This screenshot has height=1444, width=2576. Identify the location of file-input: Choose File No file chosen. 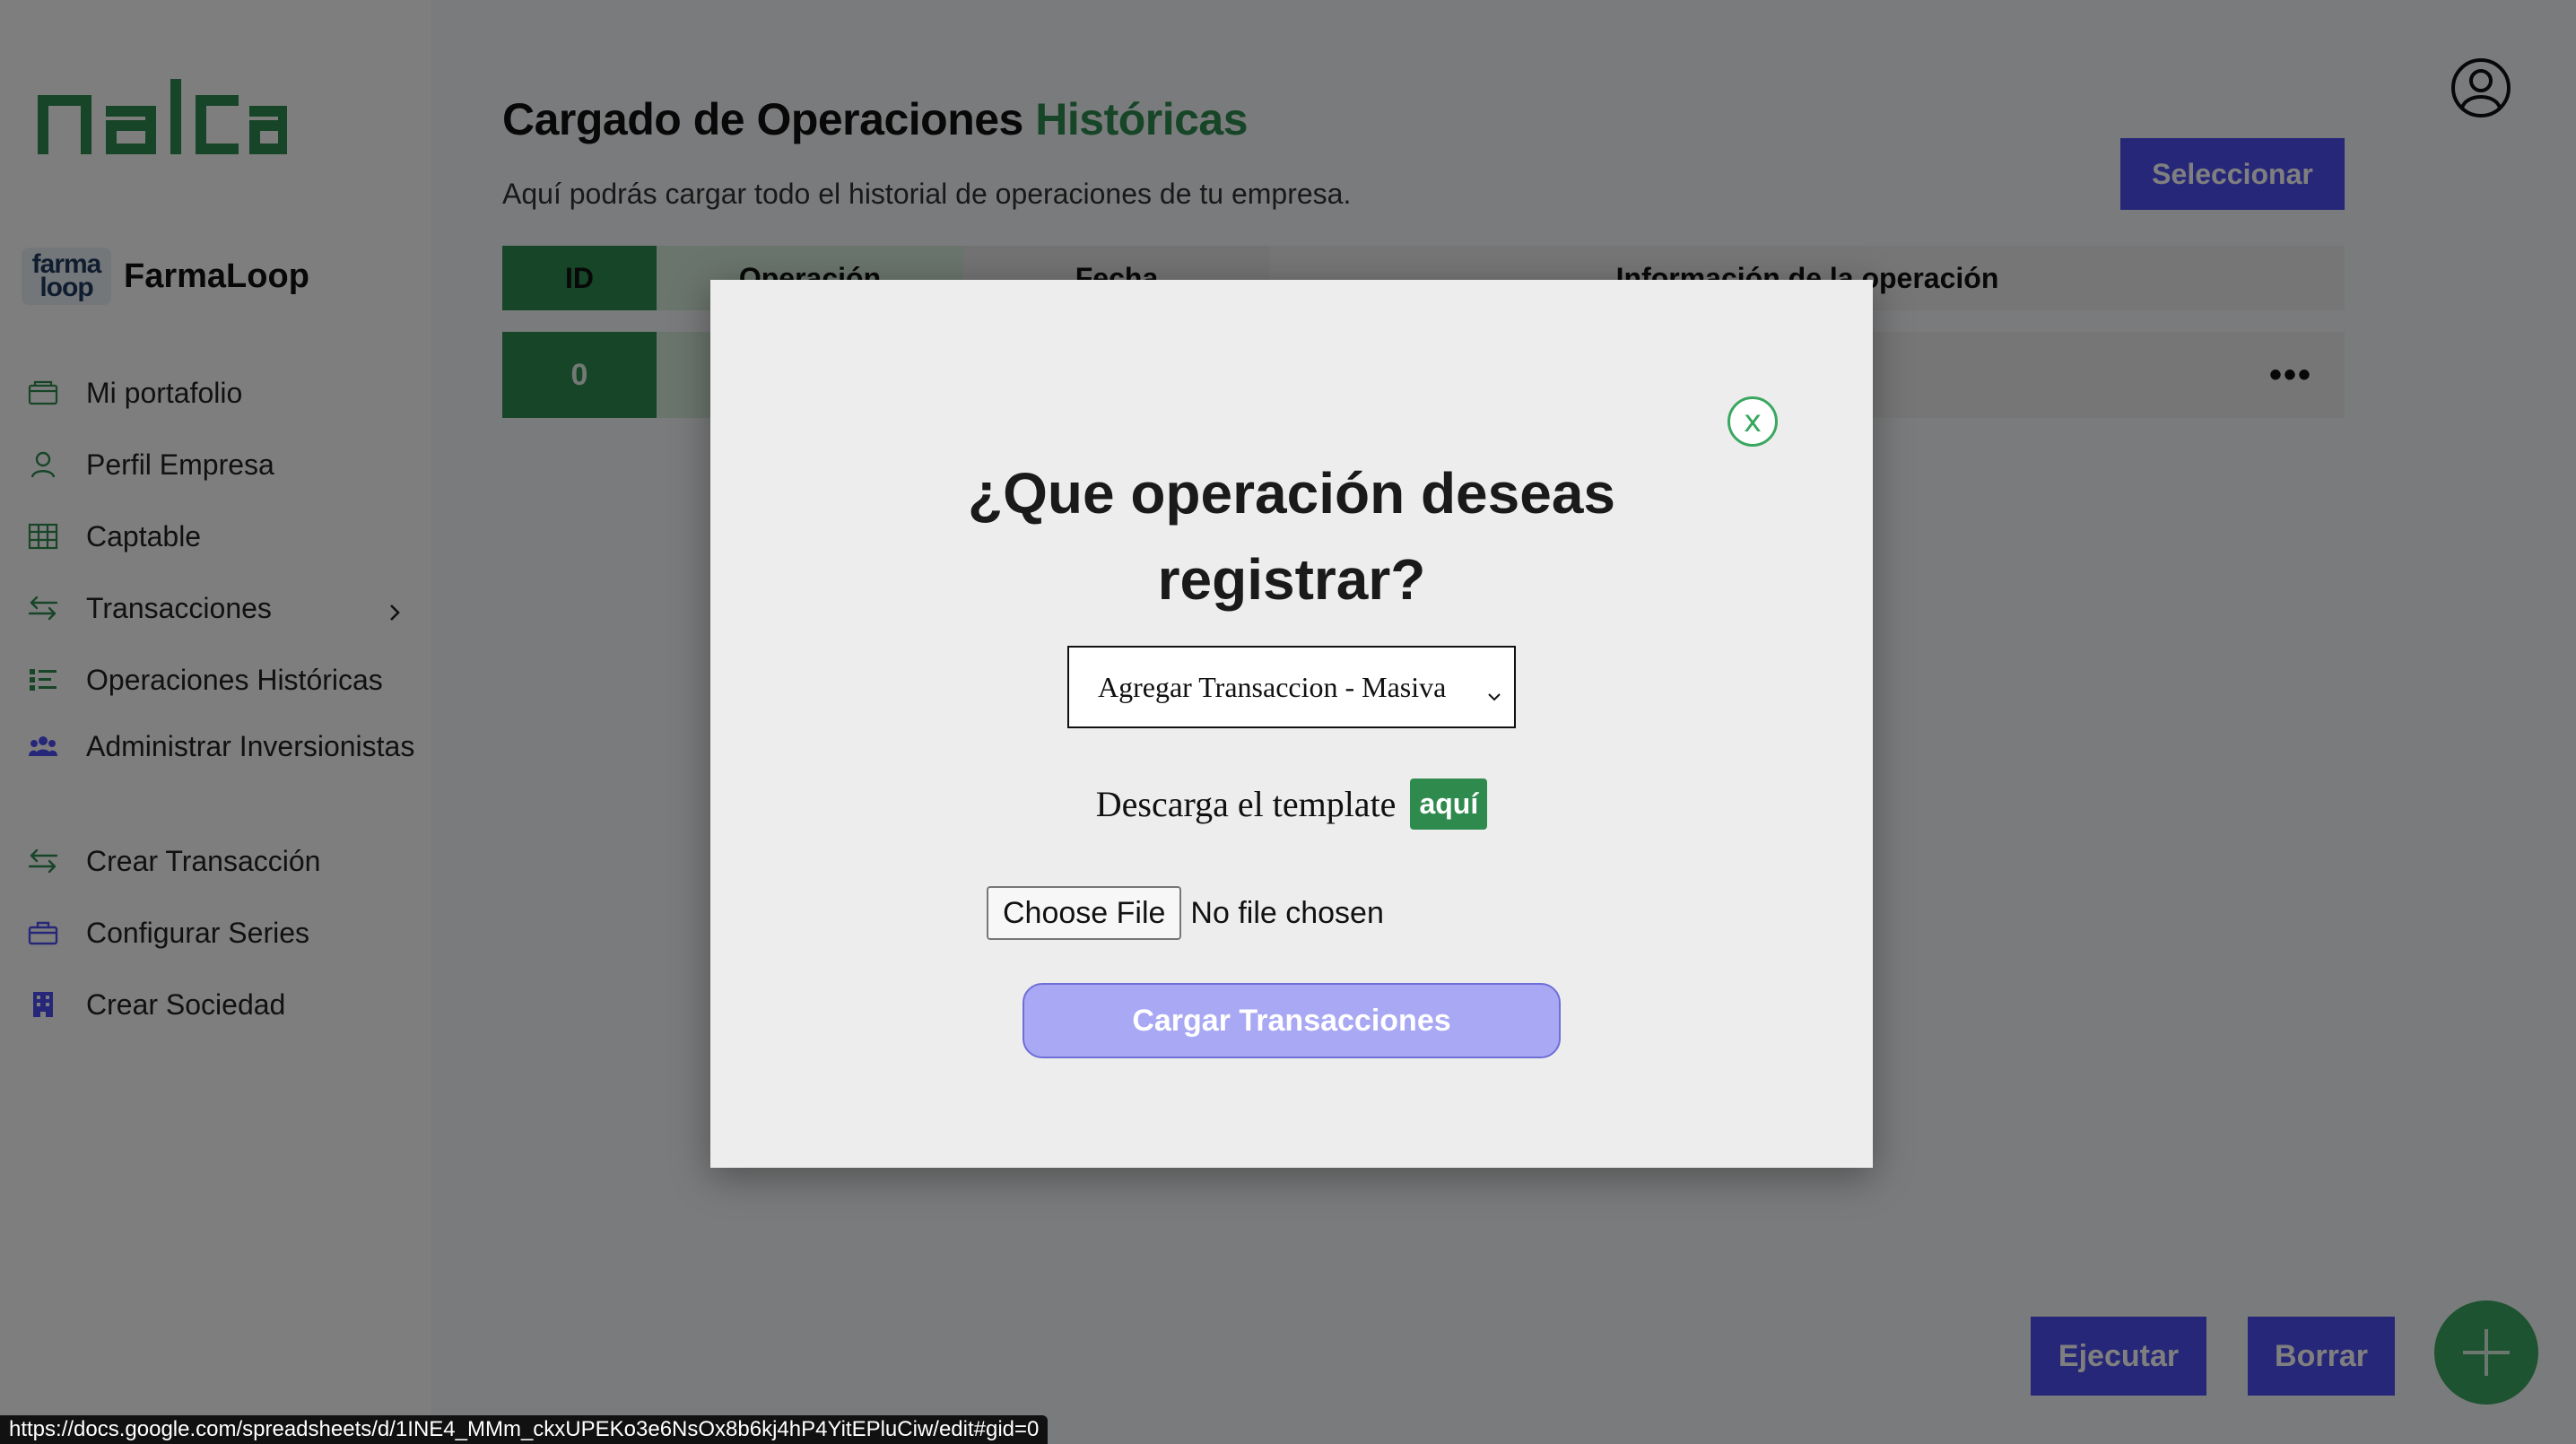
(1185, 913).